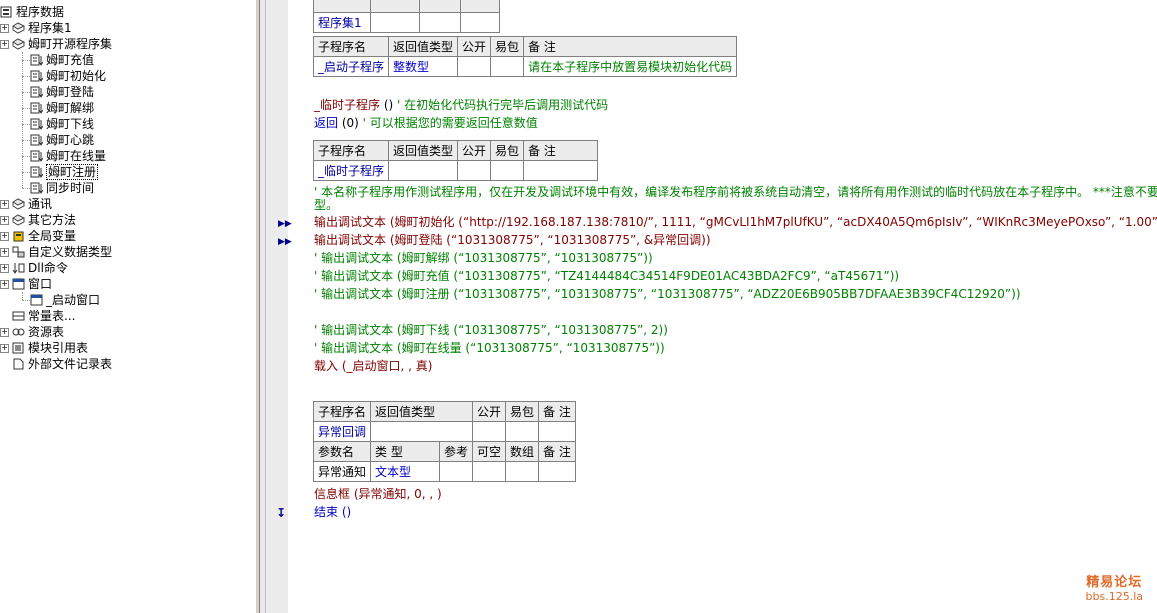 The height and width of the screenshot is (613, 1157). I want to click on tree-item-label: 自定义数据类型, so click(70, 252).